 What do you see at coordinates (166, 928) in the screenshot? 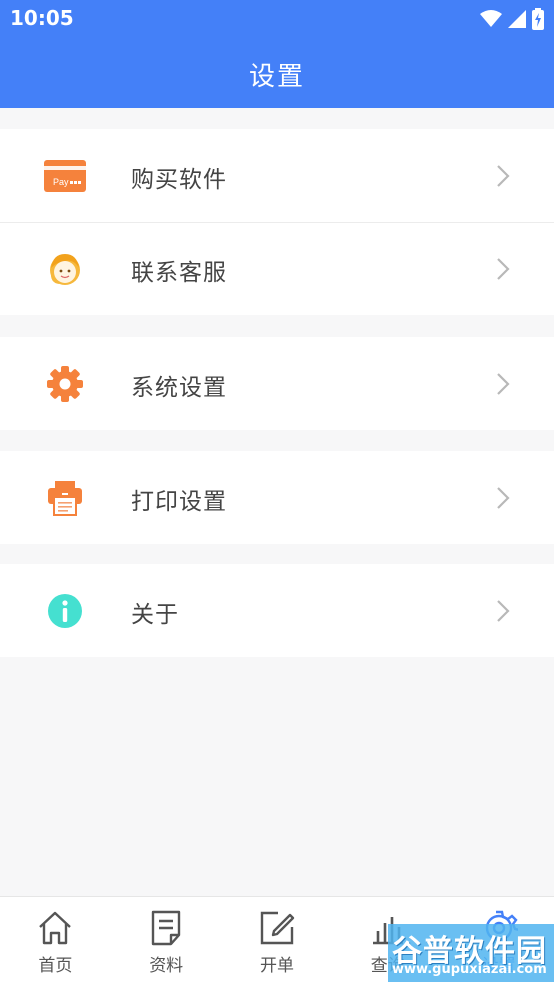
I see `document-icon` at bounding box center [166, 928].